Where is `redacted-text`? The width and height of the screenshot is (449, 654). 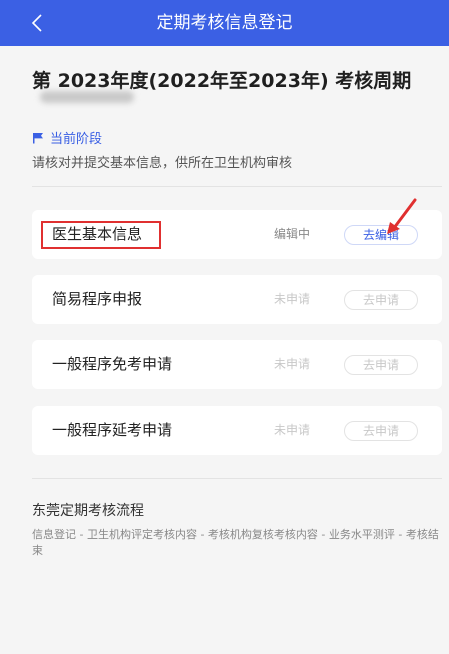 redacted-text is located at coordinates (87, 97).